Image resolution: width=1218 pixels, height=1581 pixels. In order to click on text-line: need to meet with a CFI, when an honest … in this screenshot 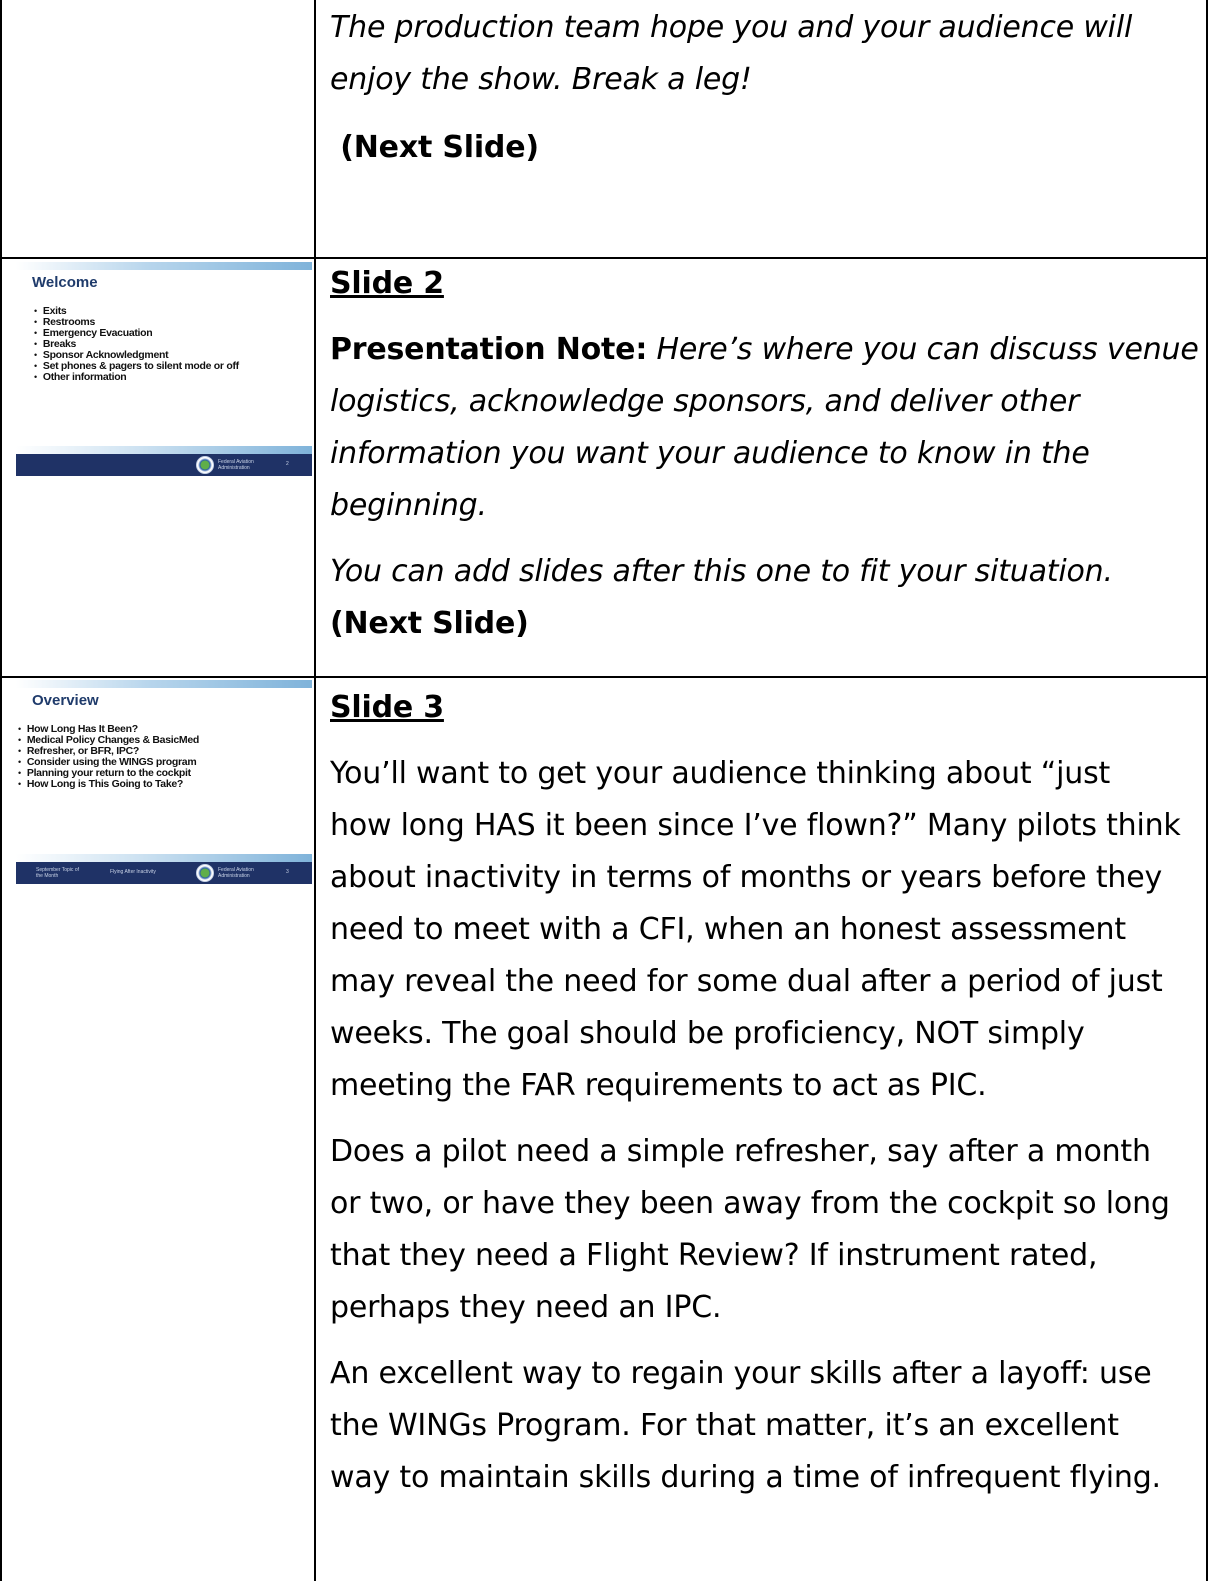, I will do `click(728, 929)`.